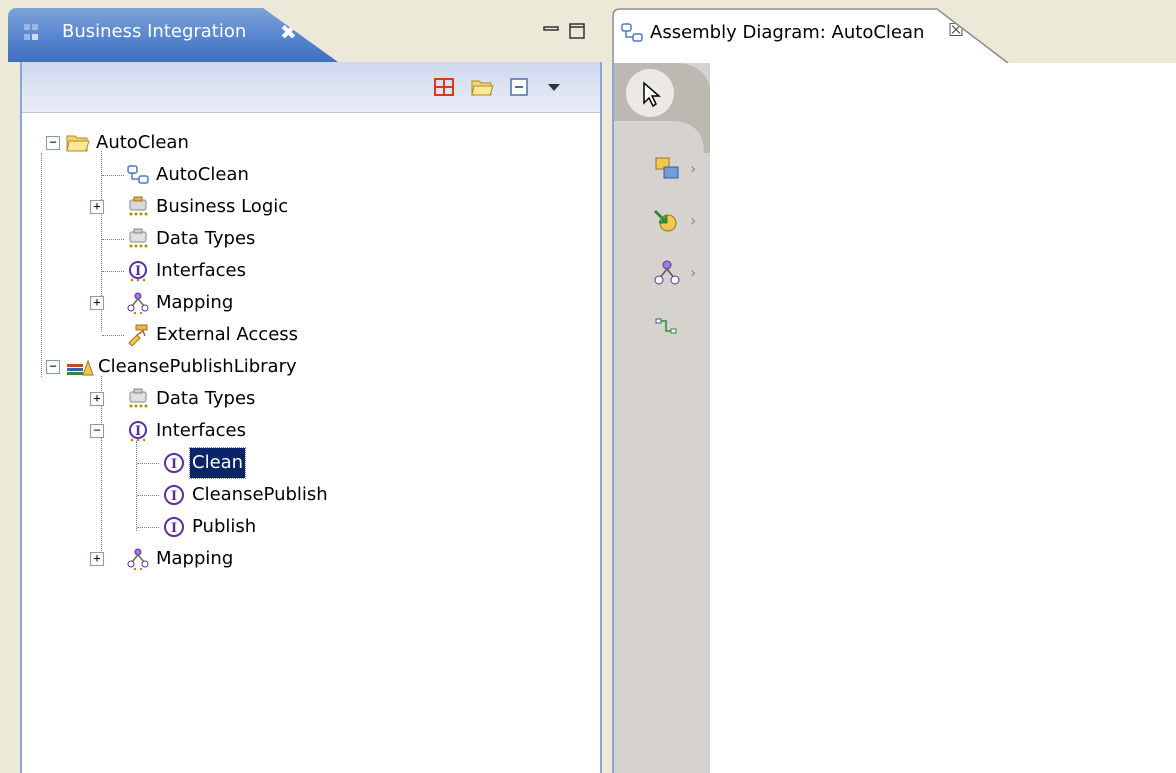 The width and height of the screenshot is (1176, 773). What do you see at coordinates (224, 526) in the screenshot?
I see `tree-item-label: Publish` at bounding box center [224, 526].